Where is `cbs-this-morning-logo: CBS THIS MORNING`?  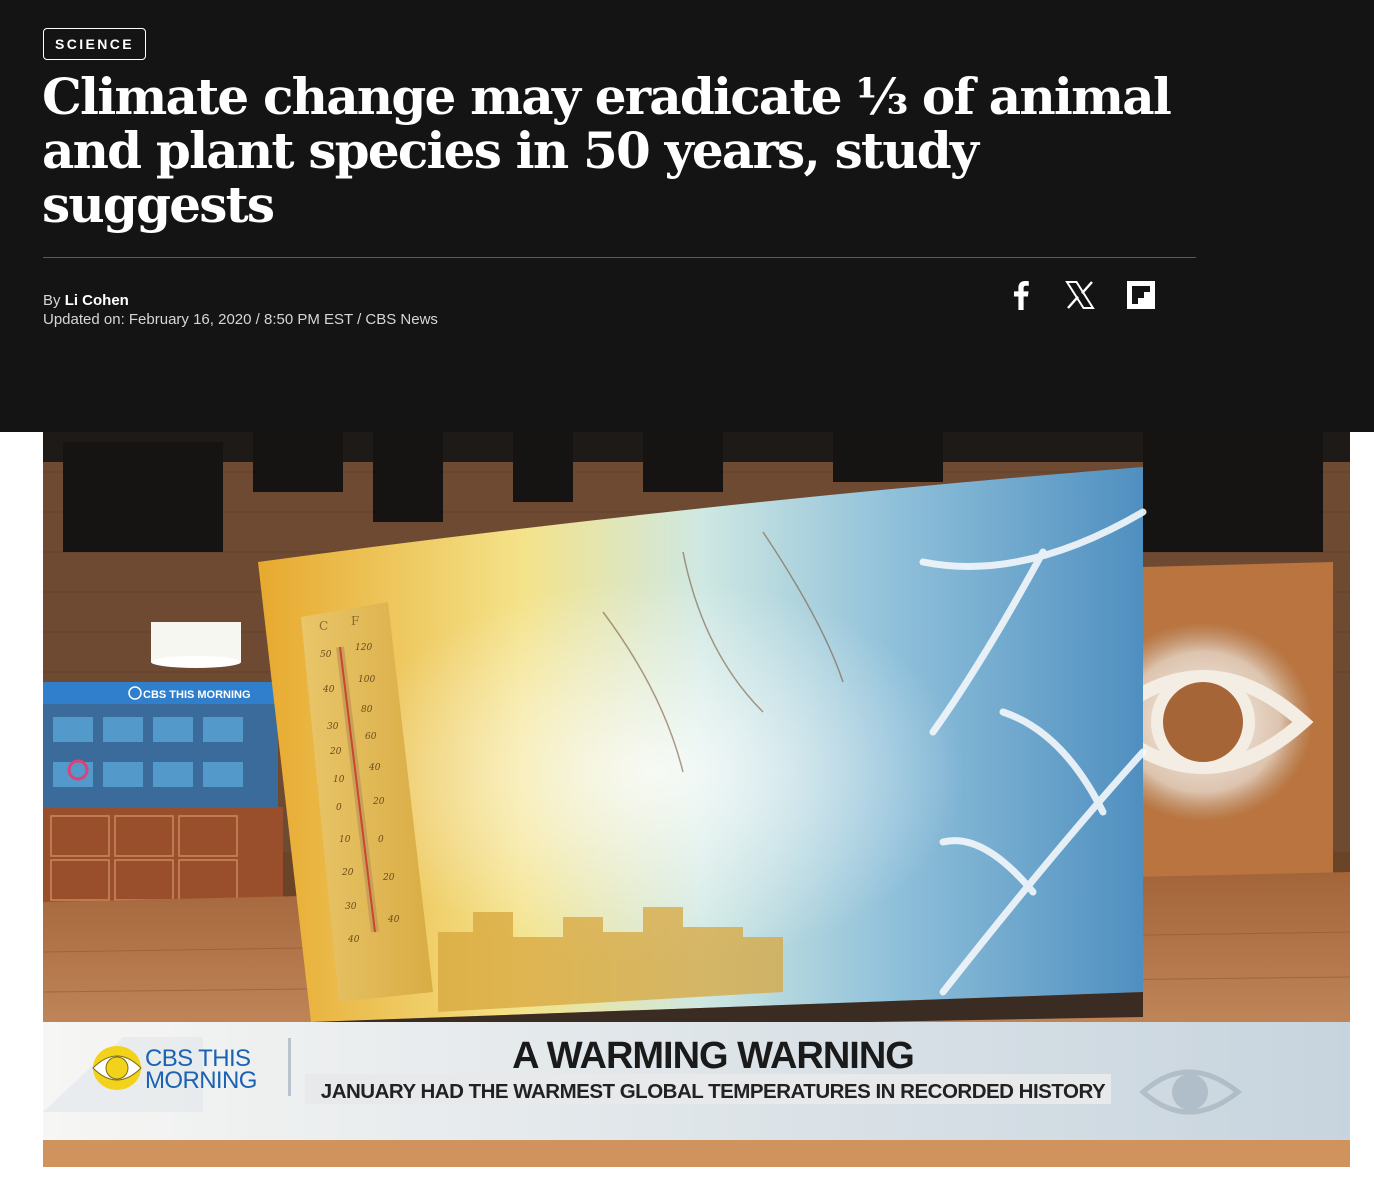
cbs-this-morning-logo: CBS THIS MORNING is located at coordinates (174, 1069).